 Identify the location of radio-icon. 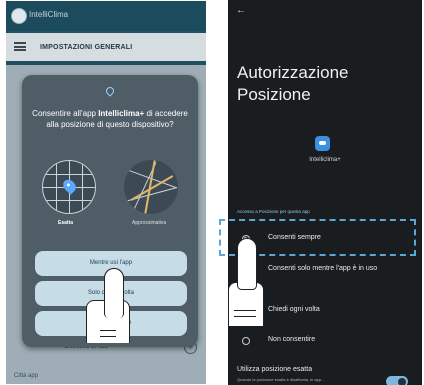
(246, 341).